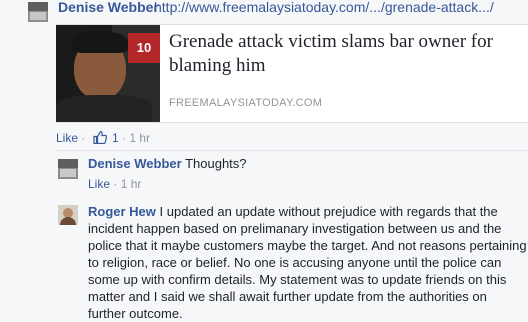 This screenshot has height=322, width=528. I want to click on comment-text: Thoughts?, so click(216, 163).